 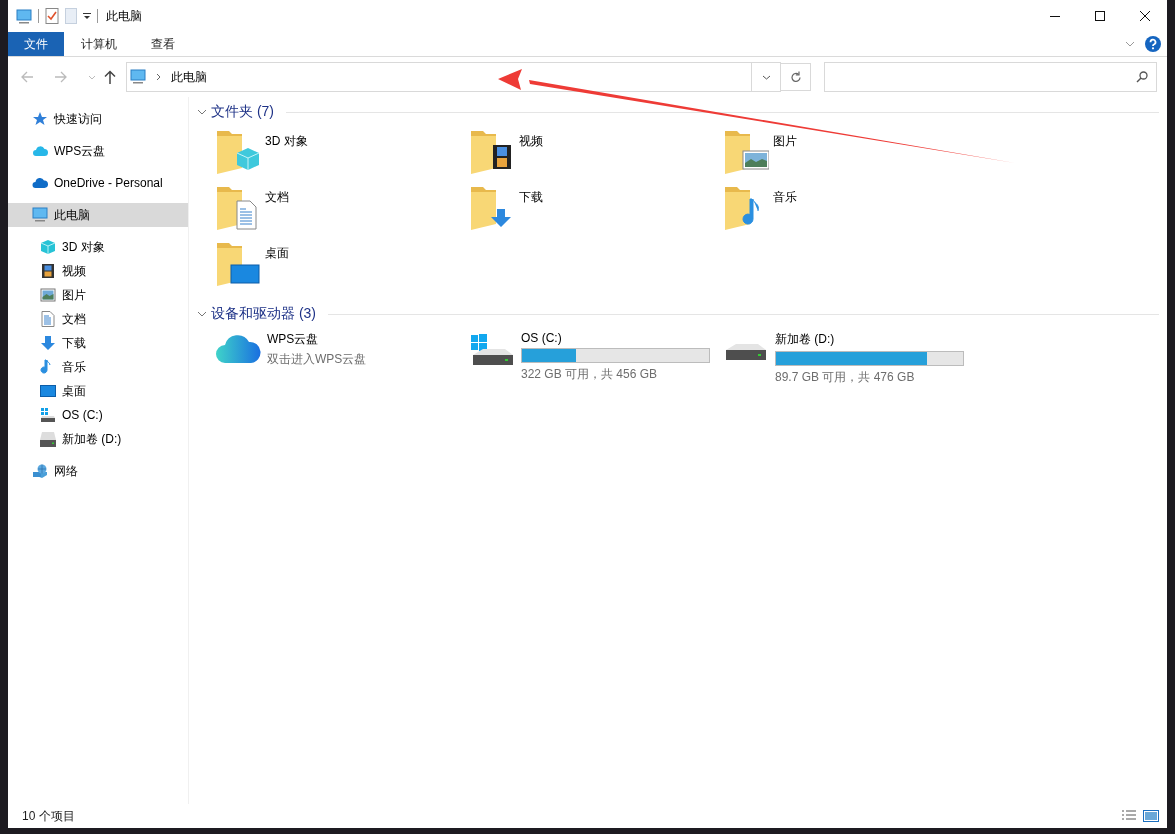 I want to click on folder-name: 视频, so click(x=531, y=141).